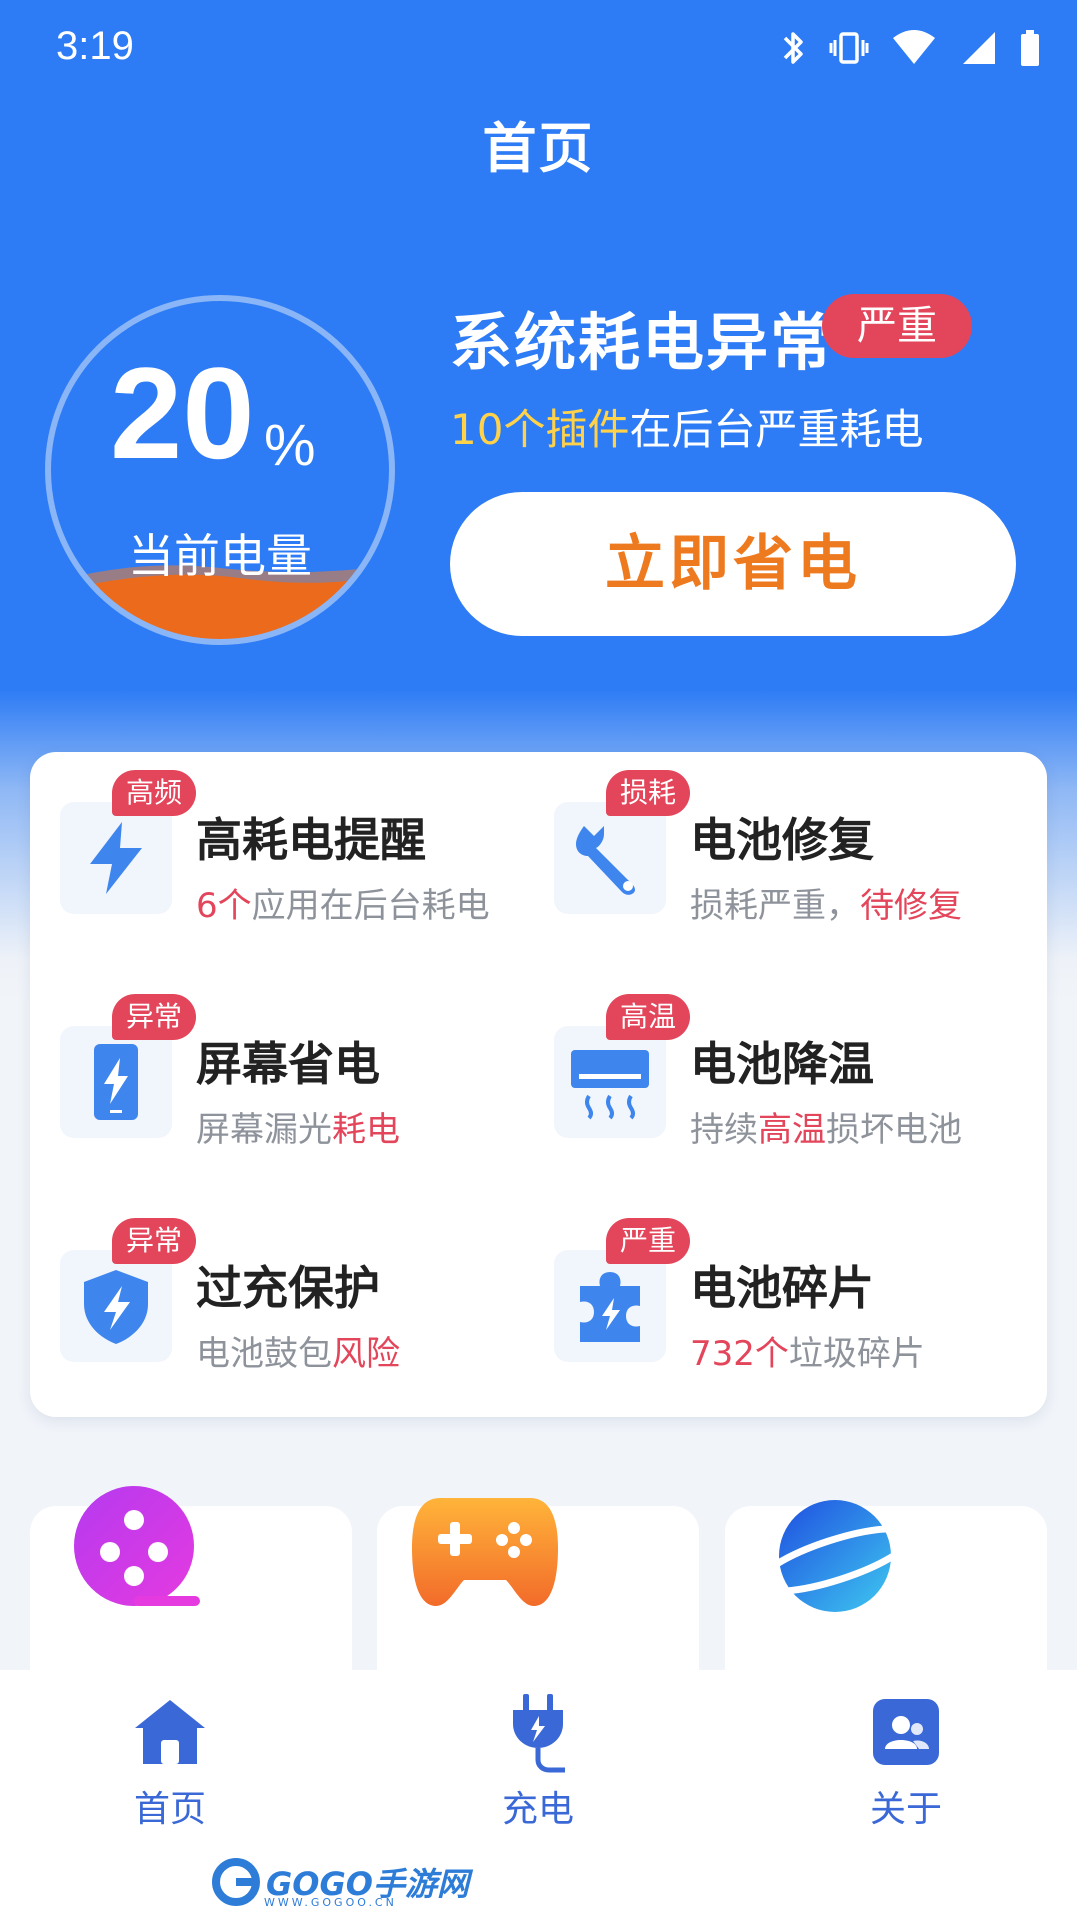 Image resolution: width=1077 pixels, height=1917 pixels. What do you see at coordinates (236, 1882) in the screenshot?
I see `watermark-g-icon` at bounding box center [236, 1882].